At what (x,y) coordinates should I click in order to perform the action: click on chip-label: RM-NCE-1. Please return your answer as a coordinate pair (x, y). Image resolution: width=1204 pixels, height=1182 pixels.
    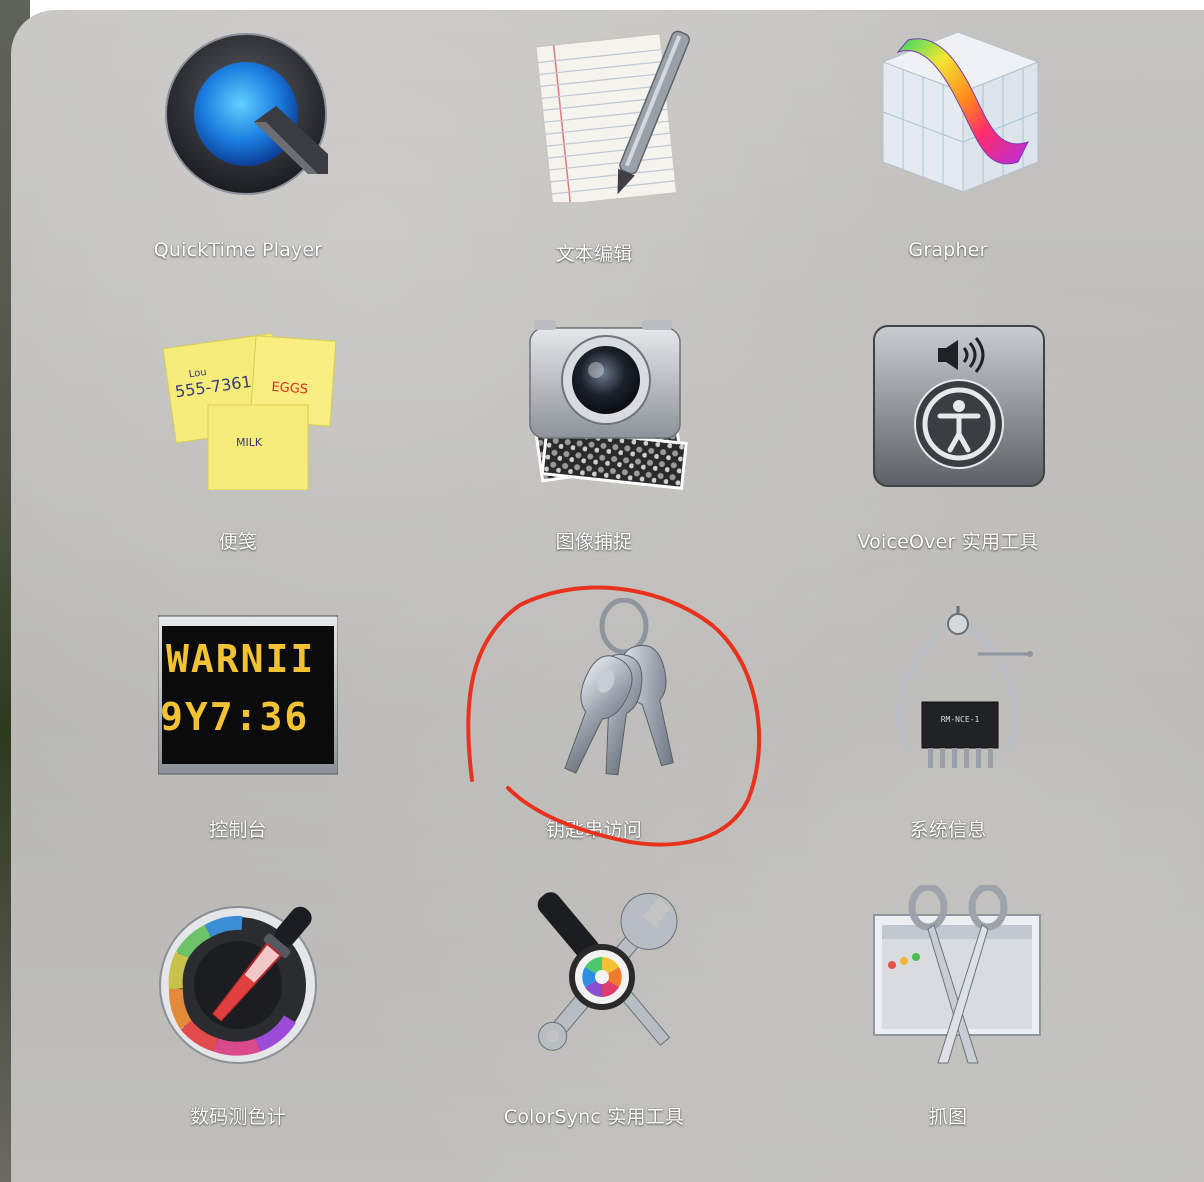
    Looking at the image, I should click on (960, 719).